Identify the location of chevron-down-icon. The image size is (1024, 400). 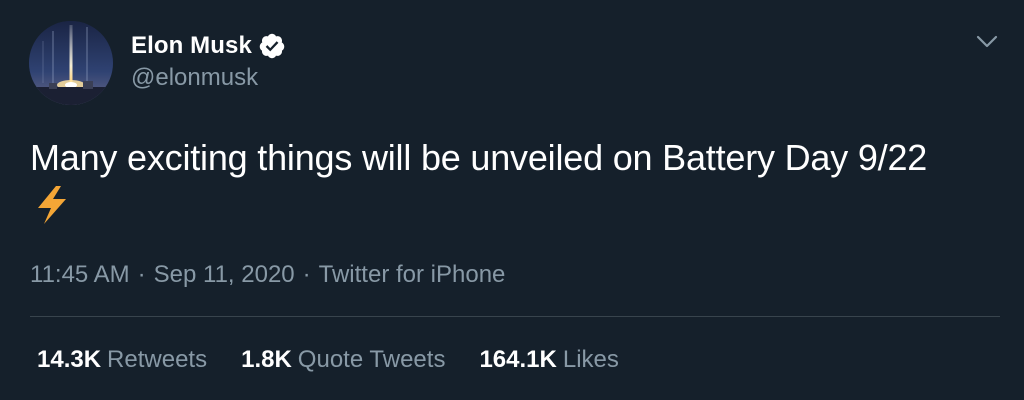
(987, 41).